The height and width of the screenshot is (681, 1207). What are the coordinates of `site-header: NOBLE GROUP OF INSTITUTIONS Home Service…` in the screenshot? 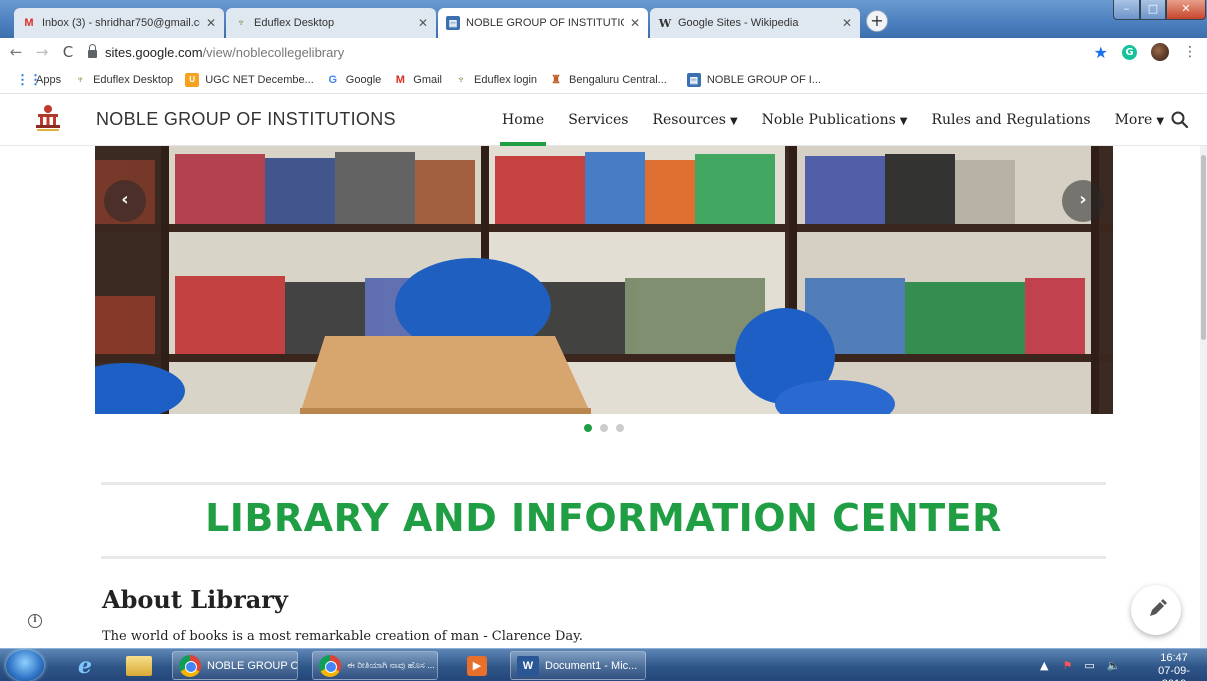 It's located at (603, 120).